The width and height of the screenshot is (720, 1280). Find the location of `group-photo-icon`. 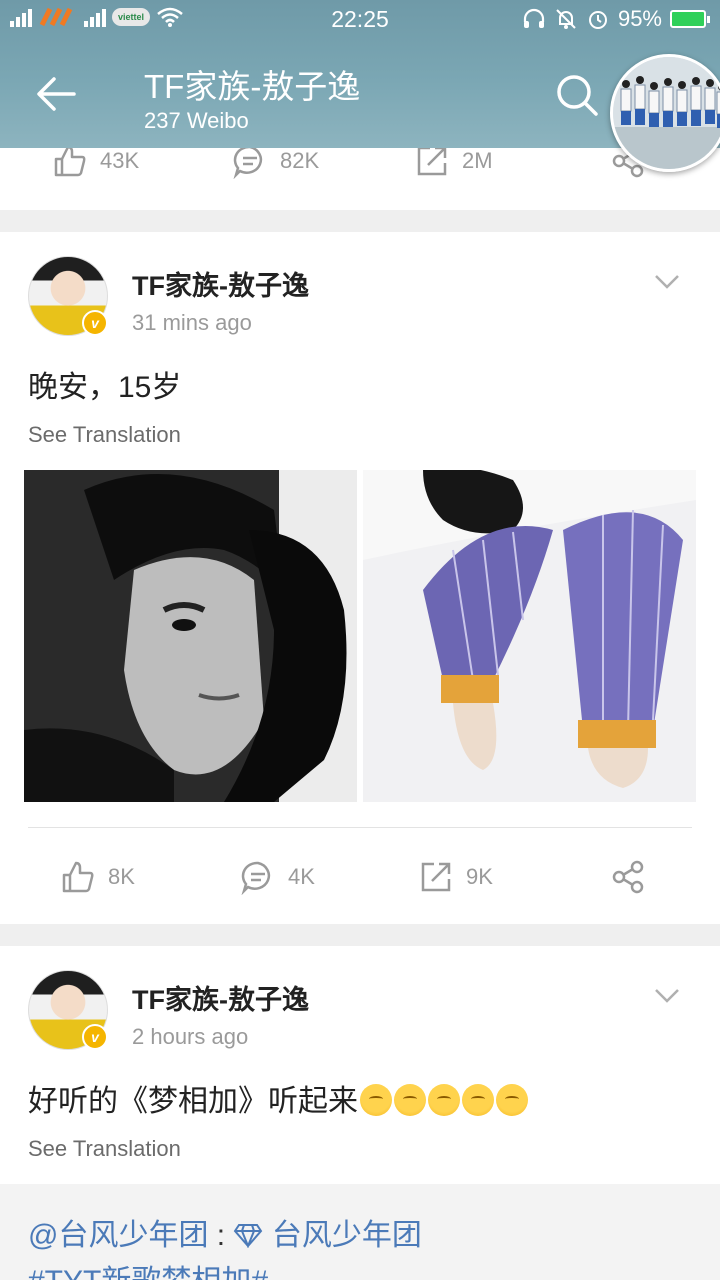

group-photo-icon is located at coordinates (666, 113).